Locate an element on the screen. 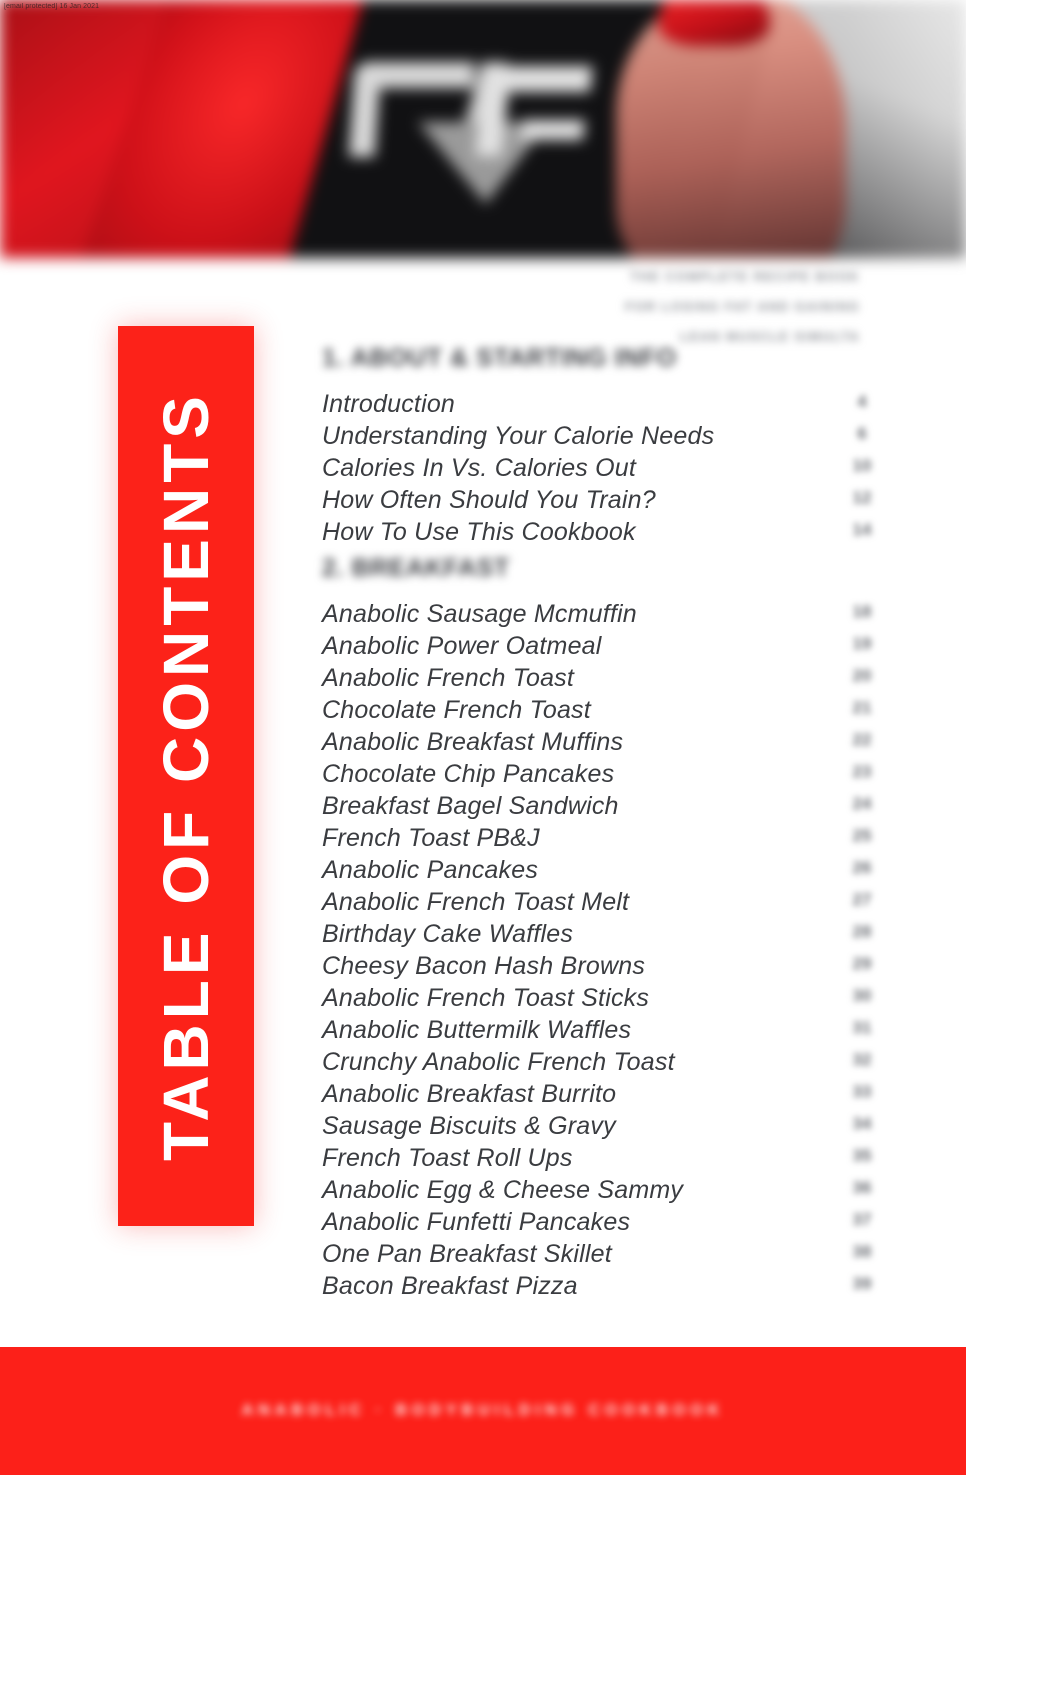 The height and width of the screenshot is (1697, 1062). toc-entry: Anabolic Breakfast Burrito 33 is located at coordinates (596, 1096).